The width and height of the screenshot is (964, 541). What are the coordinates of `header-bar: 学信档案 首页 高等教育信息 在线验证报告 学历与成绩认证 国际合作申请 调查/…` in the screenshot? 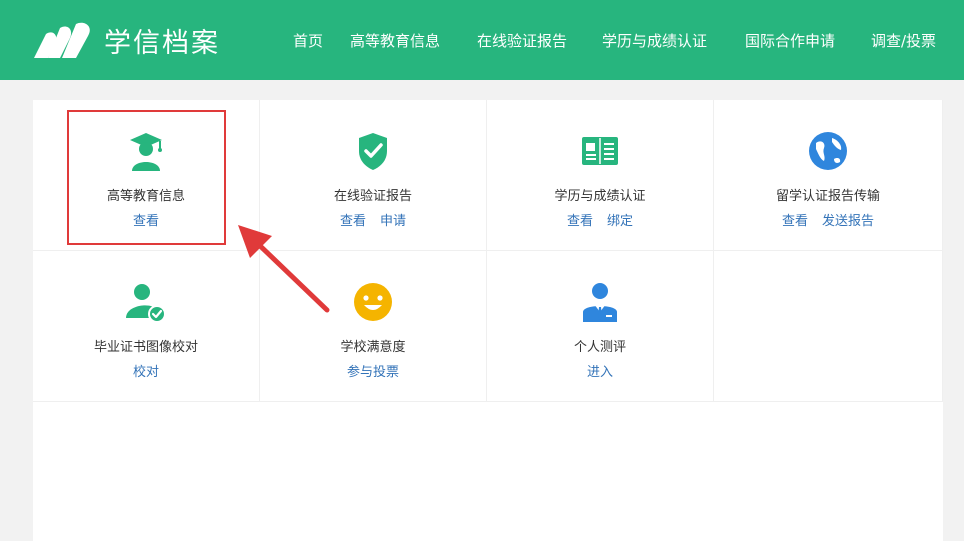 It's located at (482, 40).